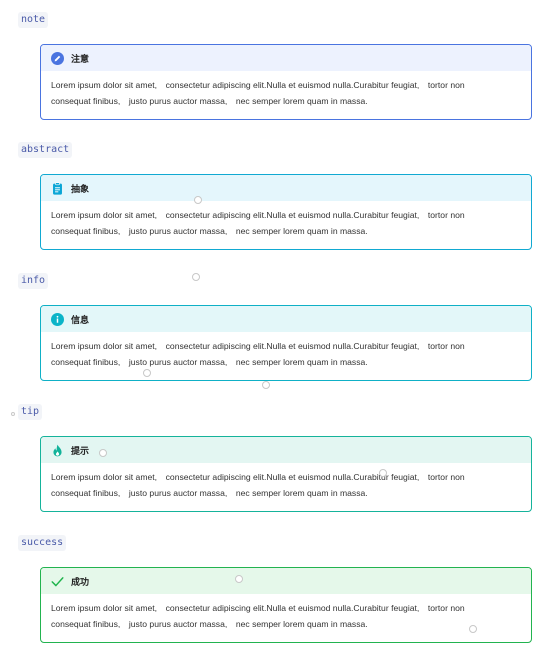 This screenshot has width=559, height=663. What do you see at coordinates (80, 189) in the screenshot?
I see `admonition-title: 抽象` at bounding box center [80, 189].